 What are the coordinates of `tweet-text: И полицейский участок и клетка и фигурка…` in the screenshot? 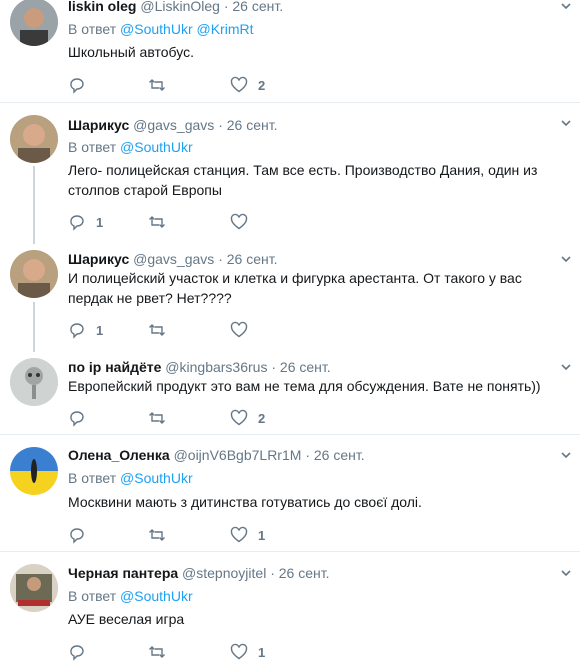 It's located at (295, 288).